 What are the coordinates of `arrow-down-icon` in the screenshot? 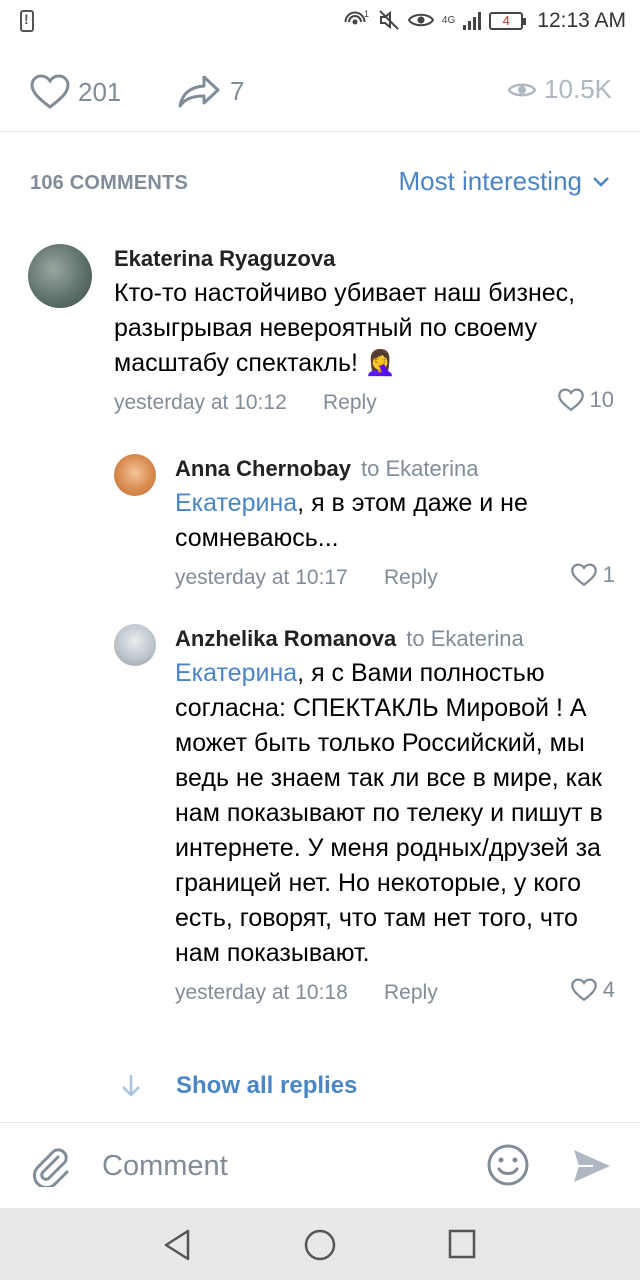 It's located at (131, 1086).